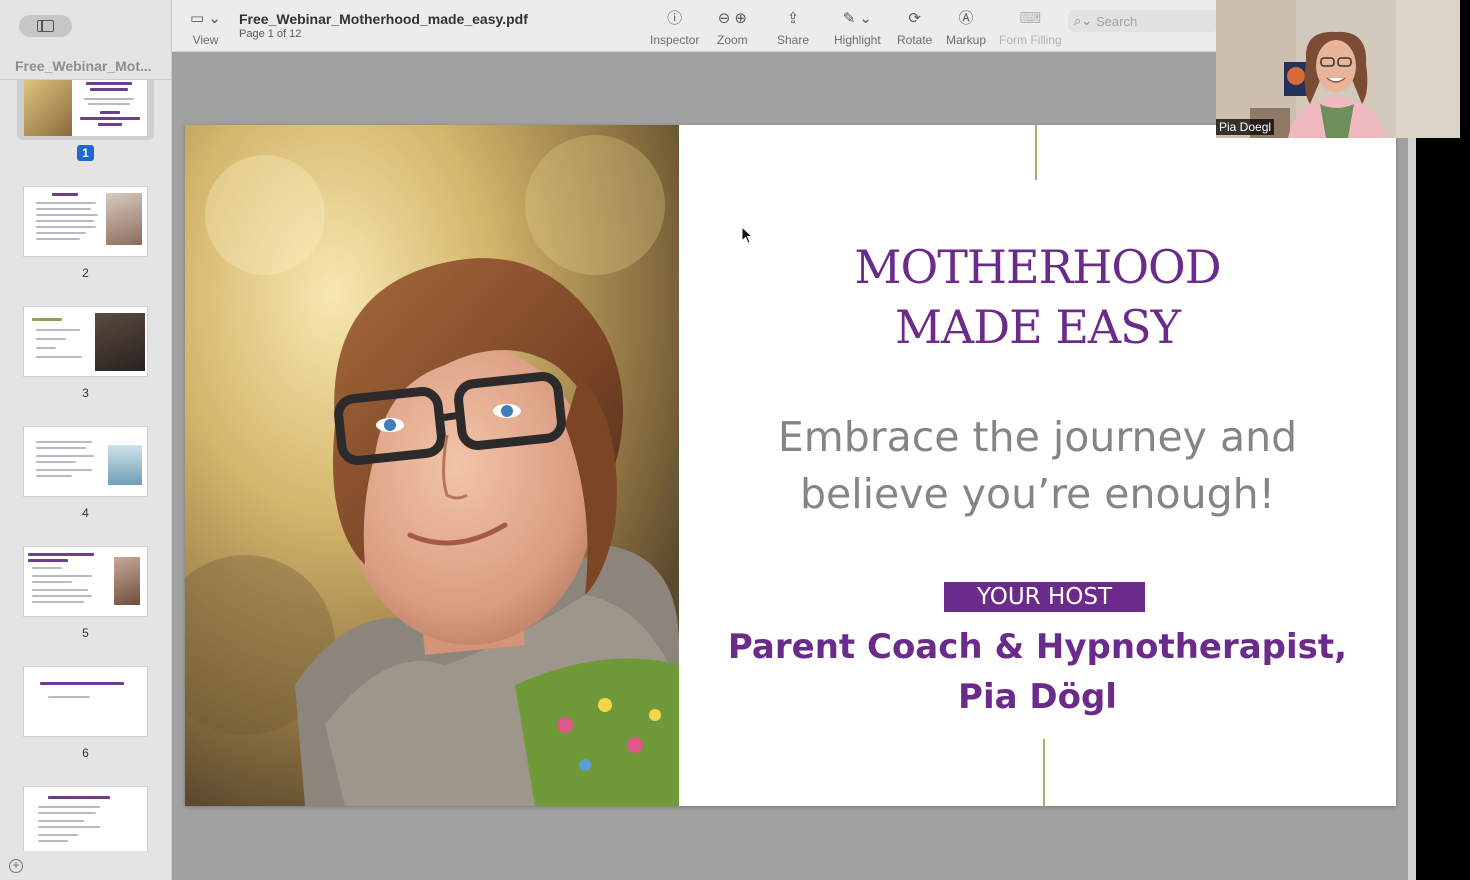 Image resolution: width=1470 pixels, height=880 pixels. What do you see at coordinates (1030, 18) in the screenshot?
I see `form-icon: ⌨` at bounding box center [1030, 18].